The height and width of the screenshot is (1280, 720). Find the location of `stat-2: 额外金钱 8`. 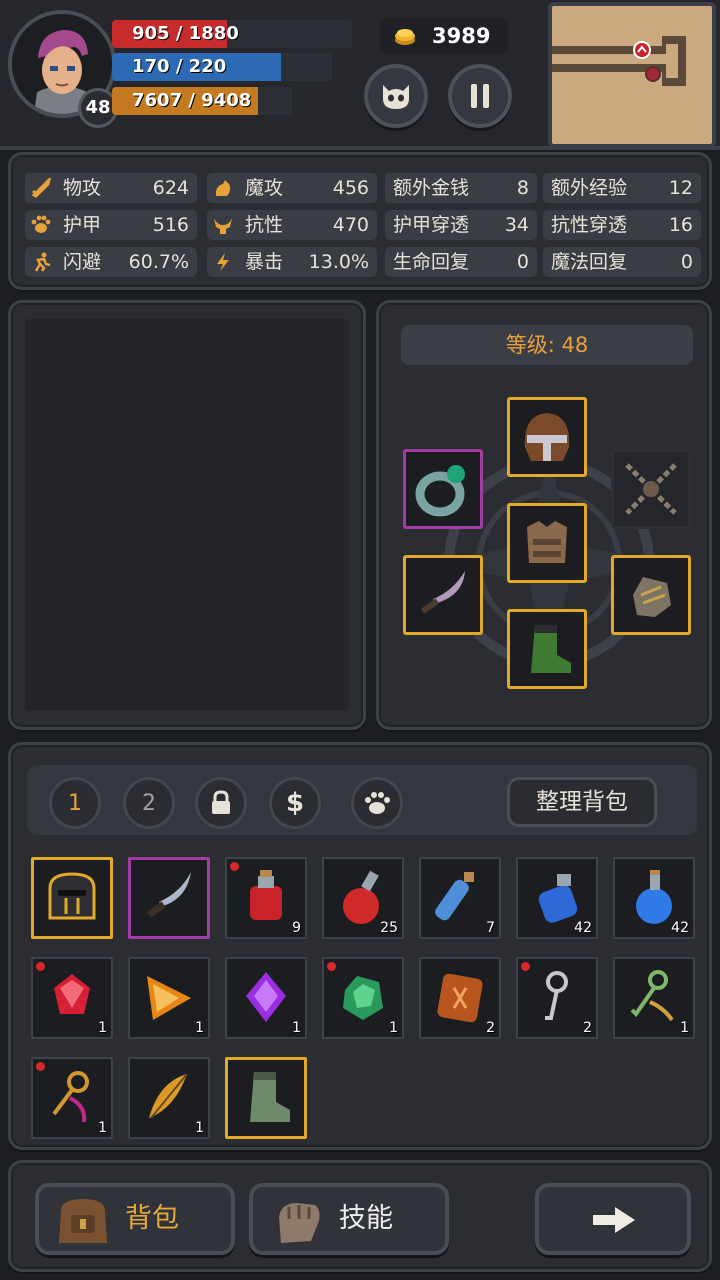

stat-2: 额外金钱 8 is located at coordinates (461, 188).